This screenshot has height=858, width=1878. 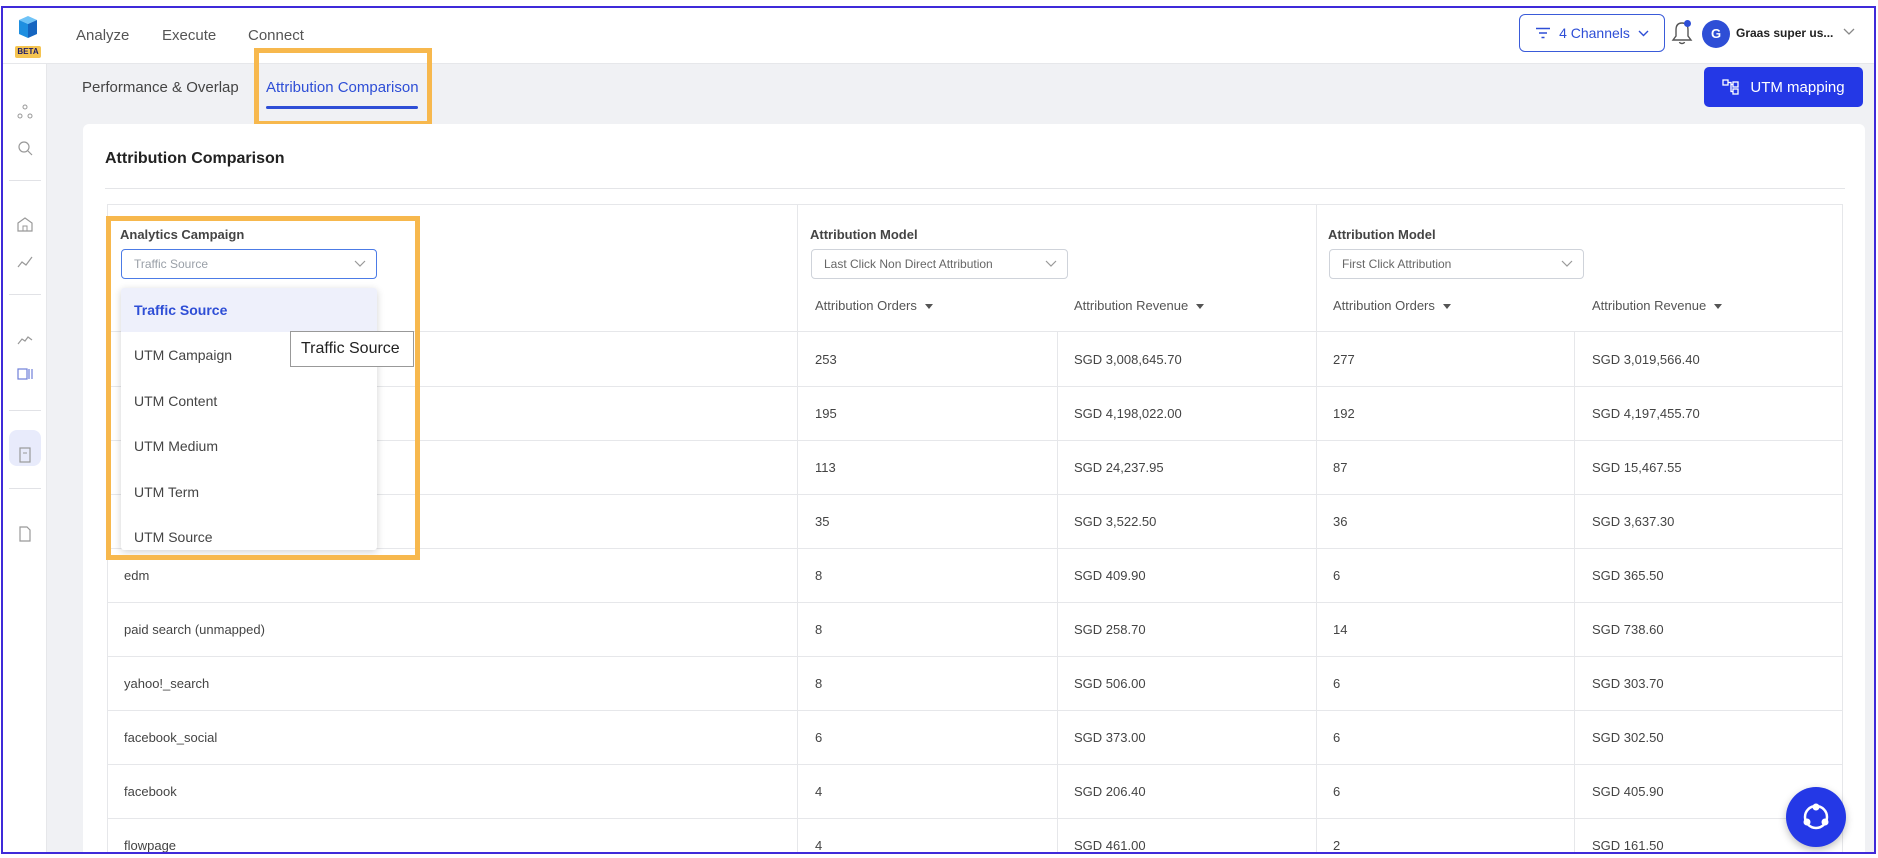 I want to click on attribution-model-header-1: Attribution Model, so click(x=864, y=234).